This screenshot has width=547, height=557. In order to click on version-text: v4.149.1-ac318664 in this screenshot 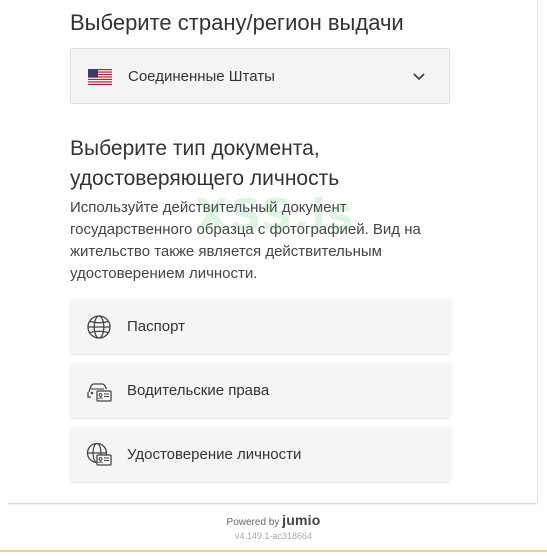, I will do `click(273, 536)`.